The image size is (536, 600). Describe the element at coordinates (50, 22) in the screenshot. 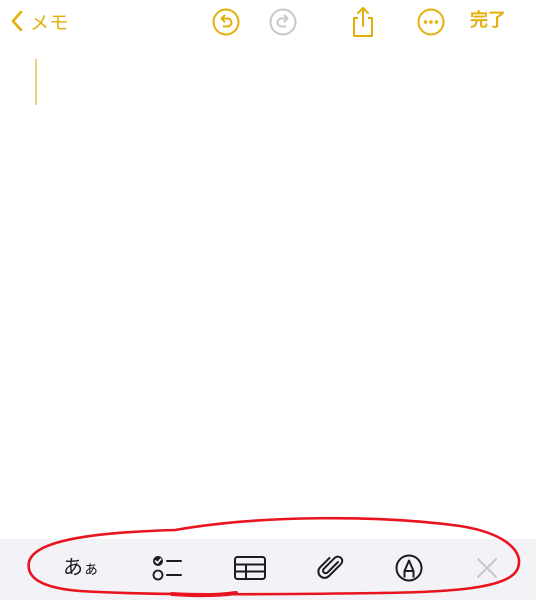

I see `back-label: メモ` at that location.